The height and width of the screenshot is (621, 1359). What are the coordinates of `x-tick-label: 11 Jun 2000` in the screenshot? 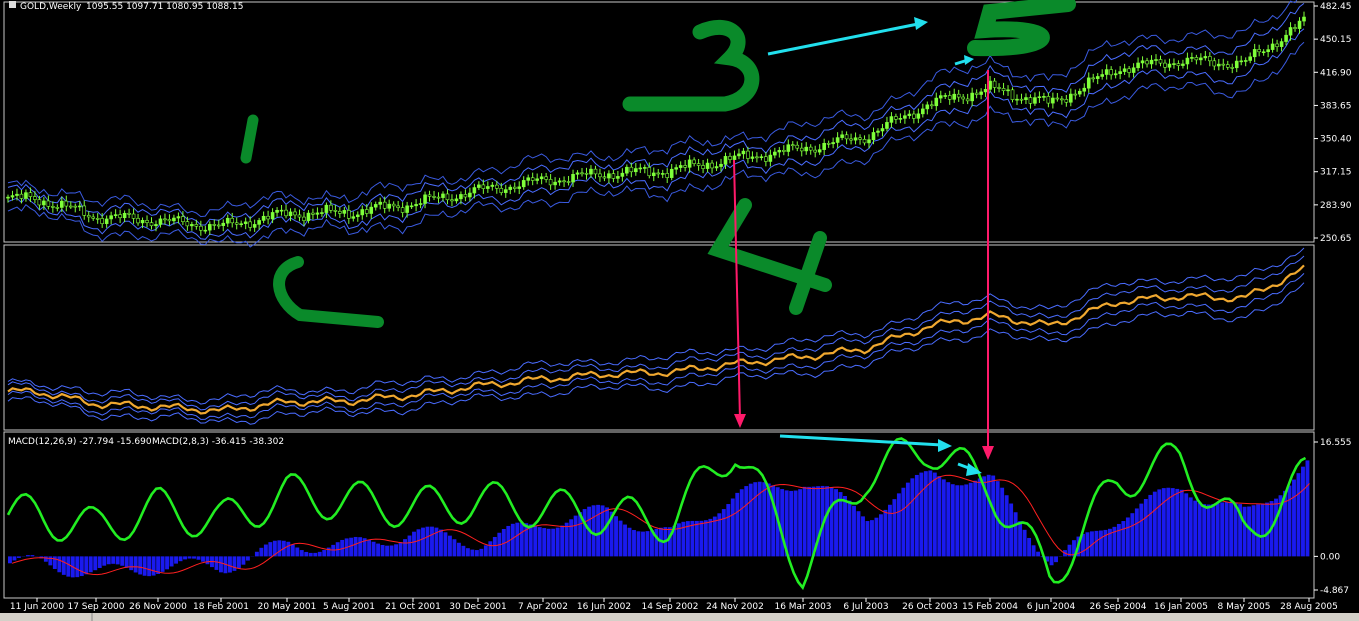 It's located at (37, 607).